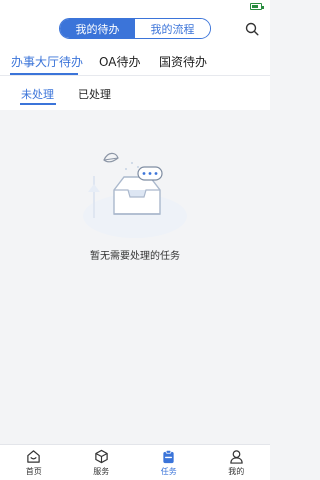 This screenshot has height=480, width=320. I want to click on search-icon, so click(252, 28).